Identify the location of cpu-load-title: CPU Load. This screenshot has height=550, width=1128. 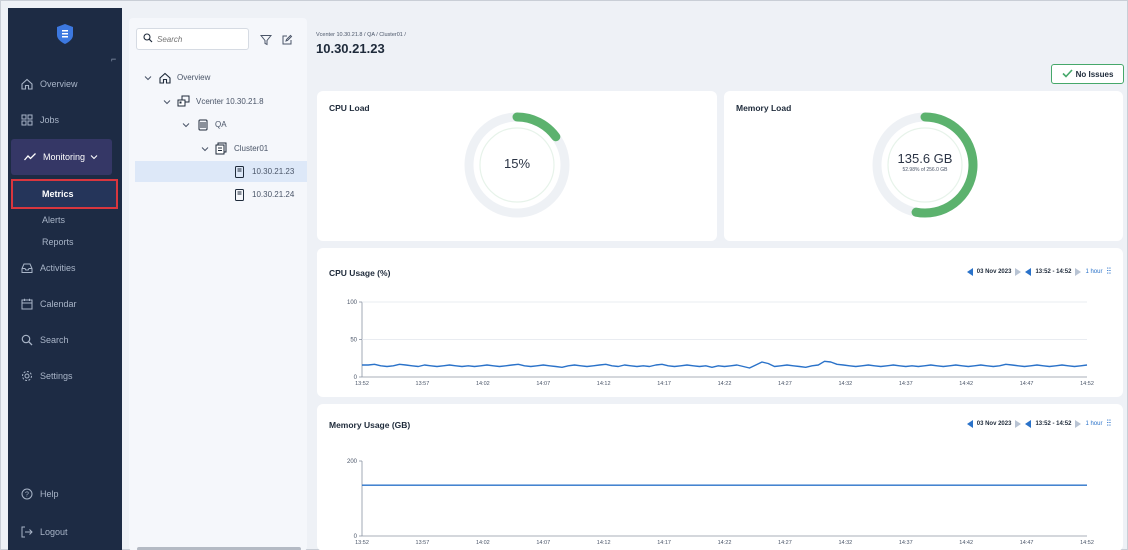
(349, 108).